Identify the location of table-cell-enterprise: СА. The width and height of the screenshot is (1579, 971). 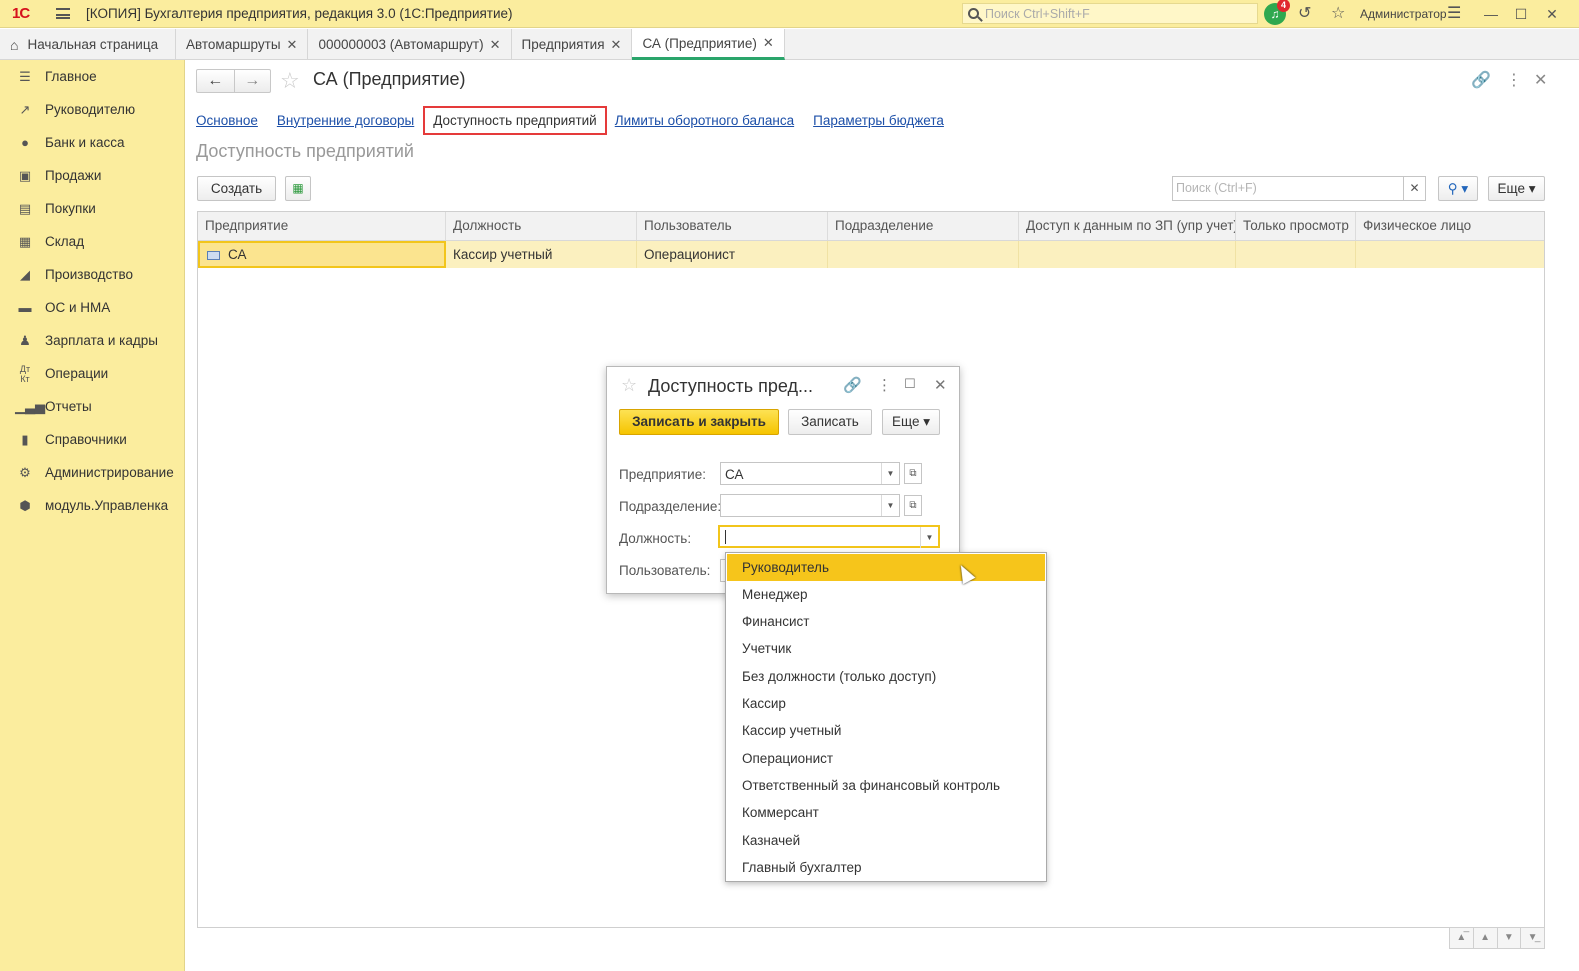
(322, 254).